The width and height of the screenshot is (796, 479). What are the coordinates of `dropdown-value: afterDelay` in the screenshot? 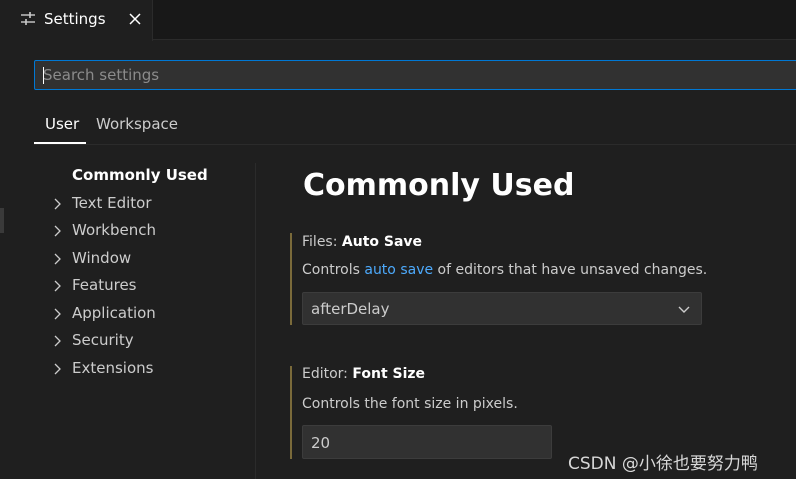 It's located at (350, 309).